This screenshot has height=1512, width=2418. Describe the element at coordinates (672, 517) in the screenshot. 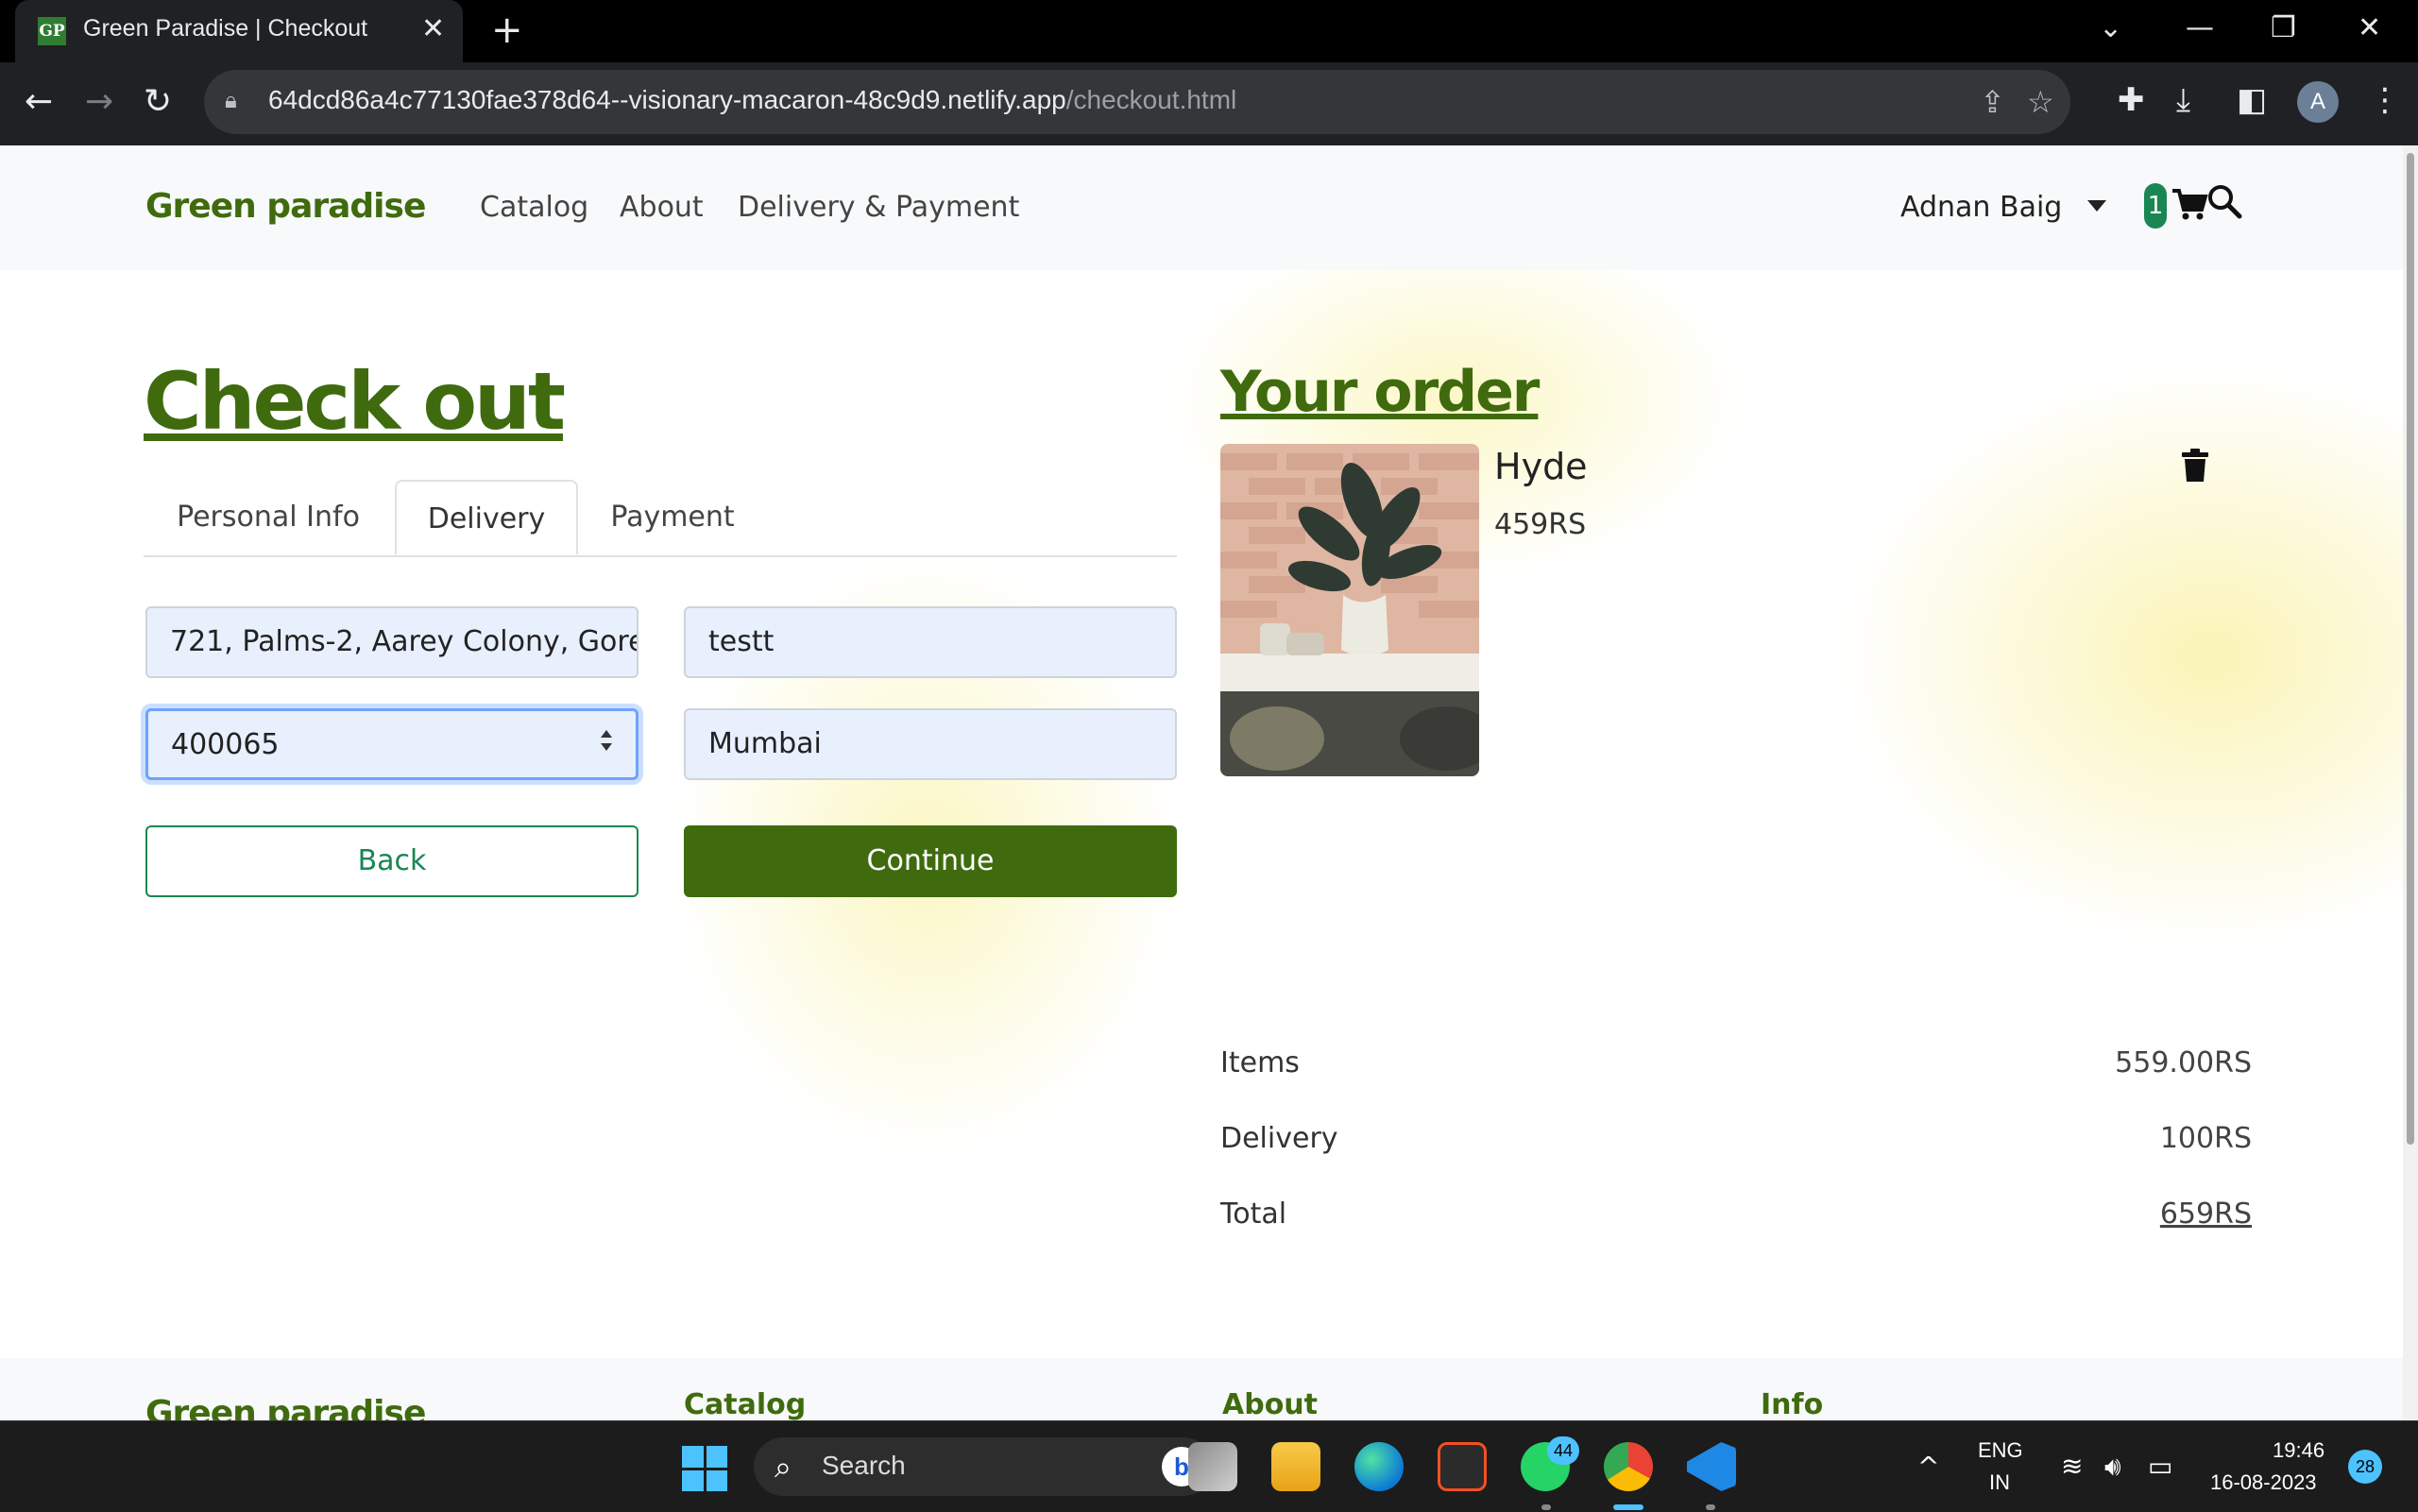

I see `tab-payment: Payment` at that location.